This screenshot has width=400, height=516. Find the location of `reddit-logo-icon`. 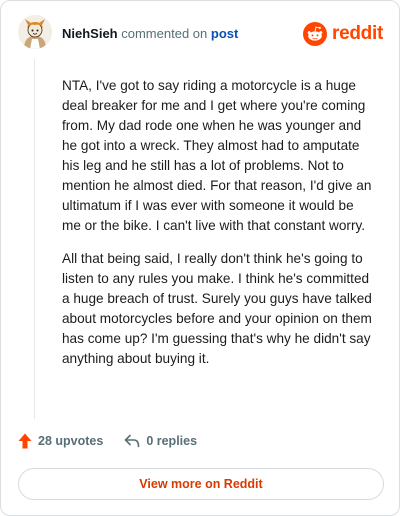

reddit-logo-icon is located at coordinates (315, 34).